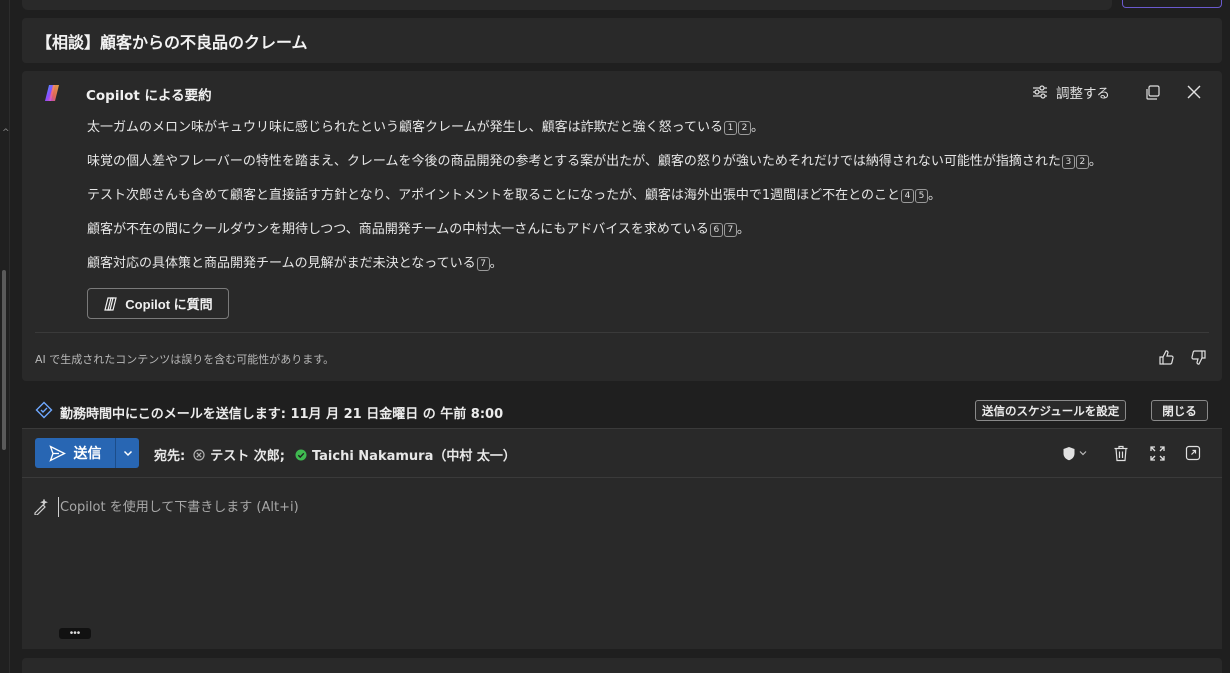 The width and height of the screenshot is (1230, 673). I want to click on thumbs-up-button, so click(1166, 357).